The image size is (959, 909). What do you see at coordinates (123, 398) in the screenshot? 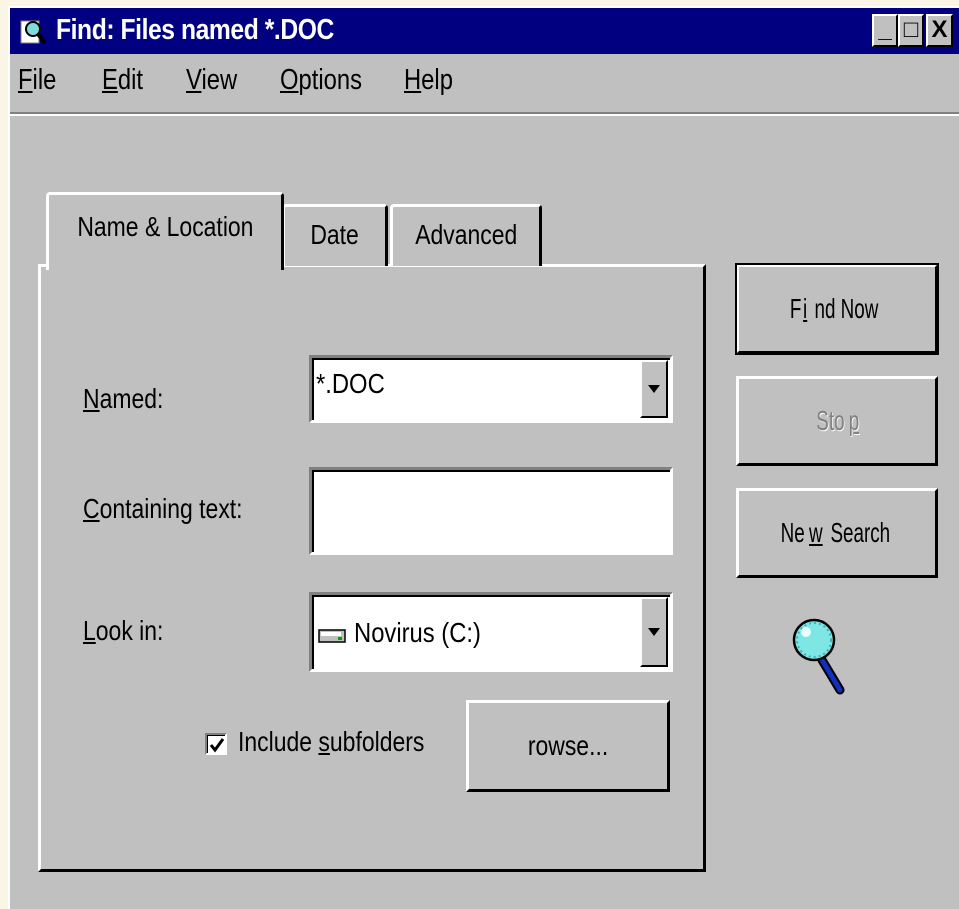
I see `named-label: Named:` at bounding box center [123, 398].